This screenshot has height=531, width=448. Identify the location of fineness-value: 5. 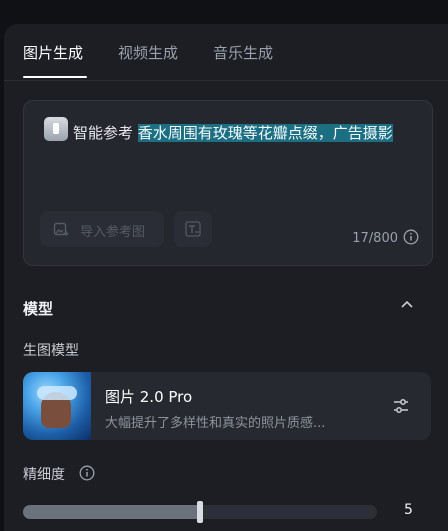
(408, 510).